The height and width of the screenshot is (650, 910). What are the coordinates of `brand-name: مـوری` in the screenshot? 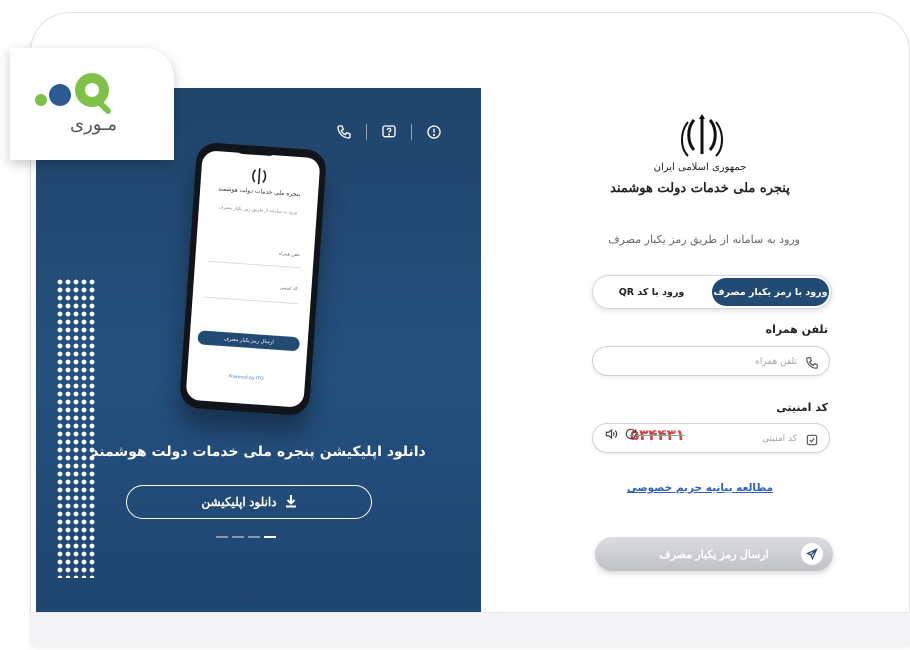 It's located at (93, 124).